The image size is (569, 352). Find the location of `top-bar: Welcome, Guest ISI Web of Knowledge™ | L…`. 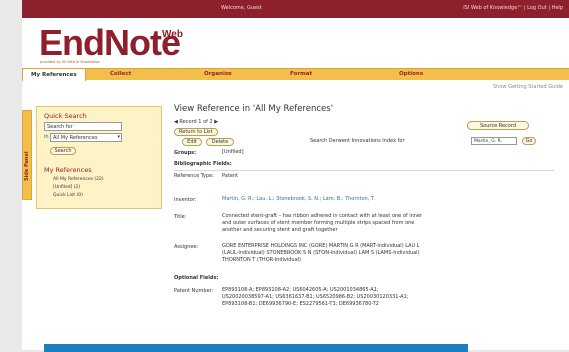

top-bar: Welcome, Guest ISI Web of Knowledge™ | L… is located at coordinates (295, 9).